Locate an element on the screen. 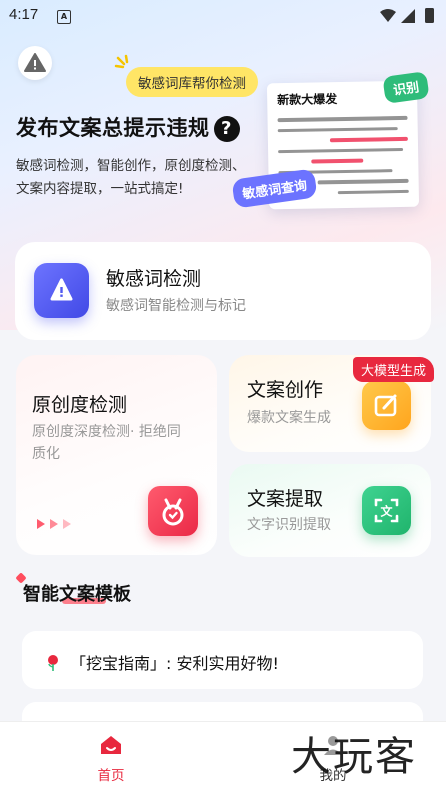  hero-subtitle: 敏感词检测，智能创作，原创度检测、 文案内容提取，一站式搞定! is located at coordinates (131, 178).